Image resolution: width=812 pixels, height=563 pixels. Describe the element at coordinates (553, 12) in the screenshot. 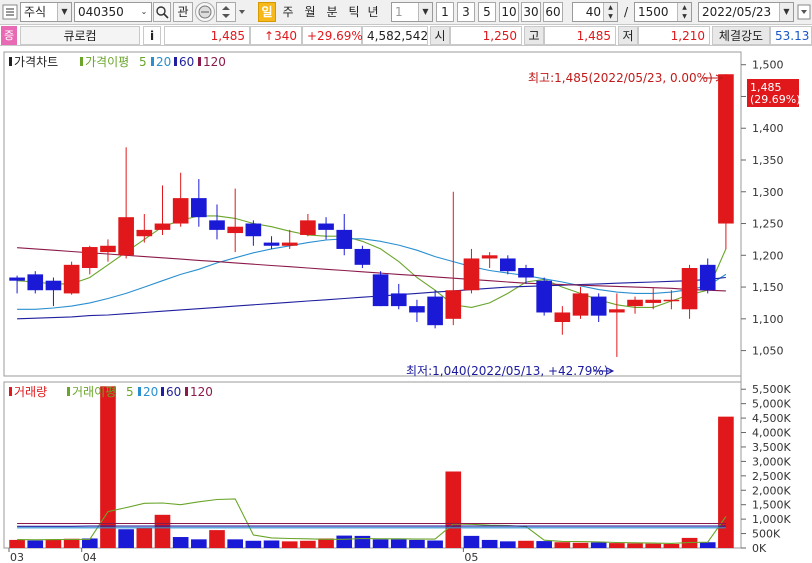

I see `count-60-button: 60` at that location.